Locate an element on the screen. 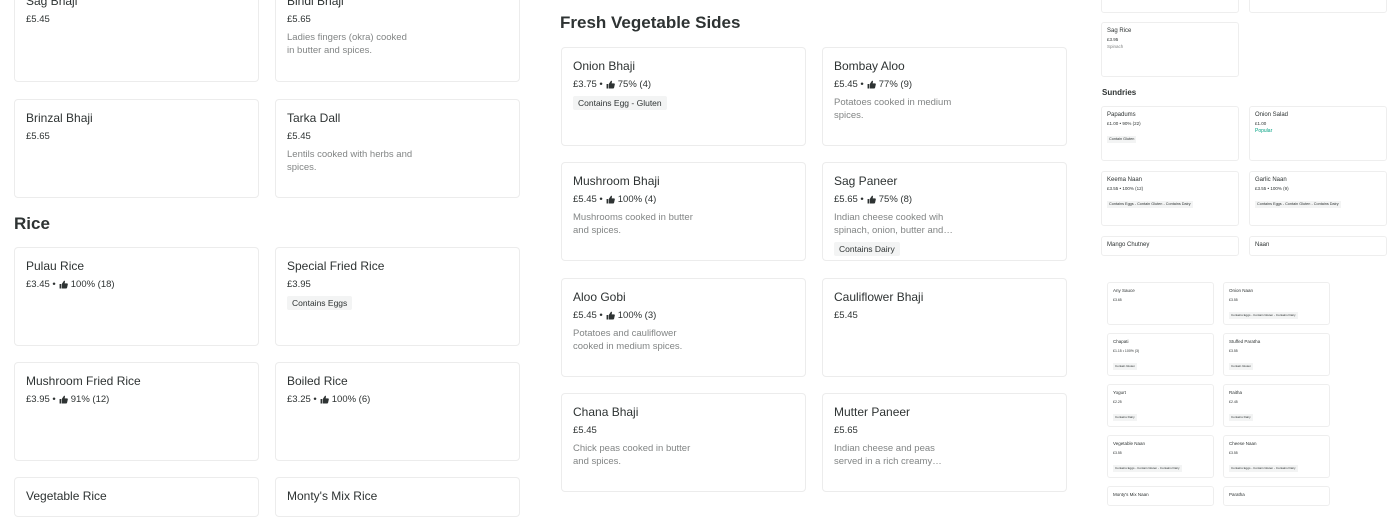 Image resolution: width=1400 pixels, height=517 pixels. mini-menu-item-card: Onion Salad £1.00 Popular is located at coordinates (1318, 133).